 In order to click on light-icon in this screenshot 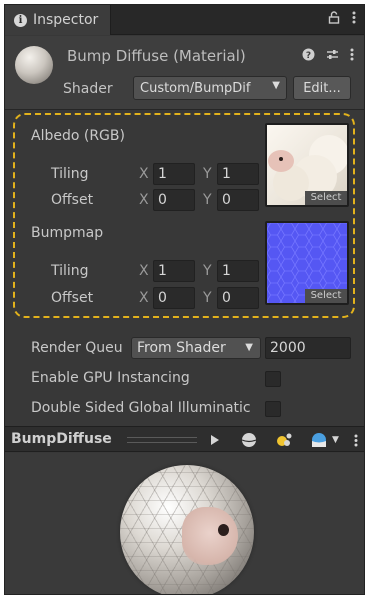, I will do `click(284, 440)`.